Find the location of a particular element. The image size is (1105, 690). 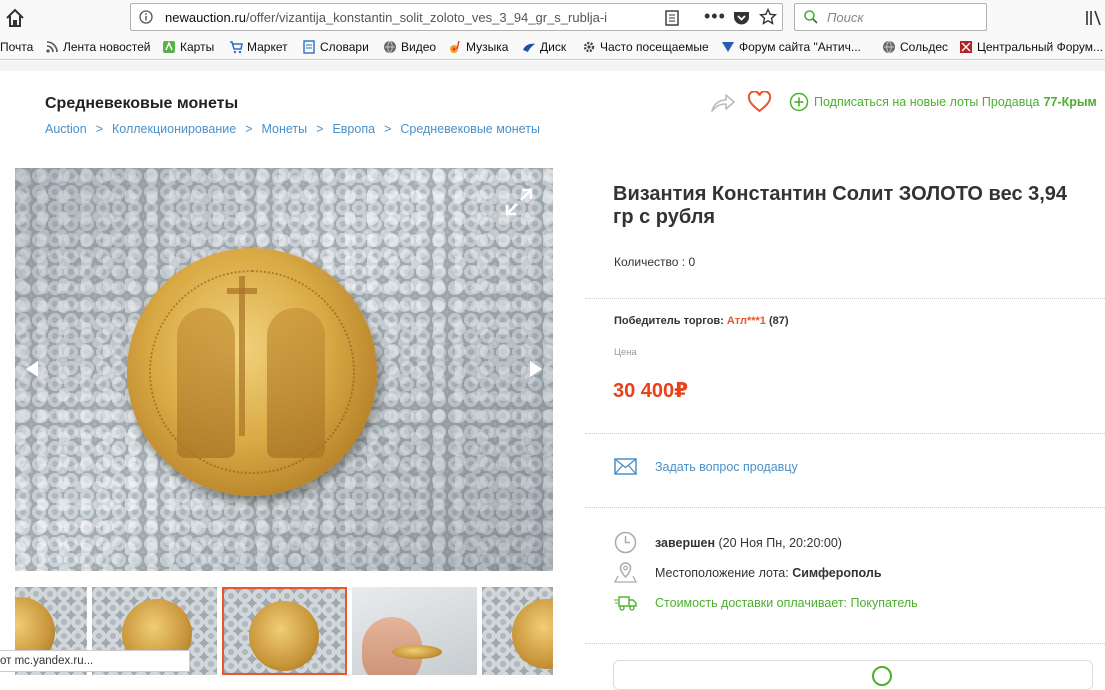

winner-rating: (87) is located at coordinates (778, 321).